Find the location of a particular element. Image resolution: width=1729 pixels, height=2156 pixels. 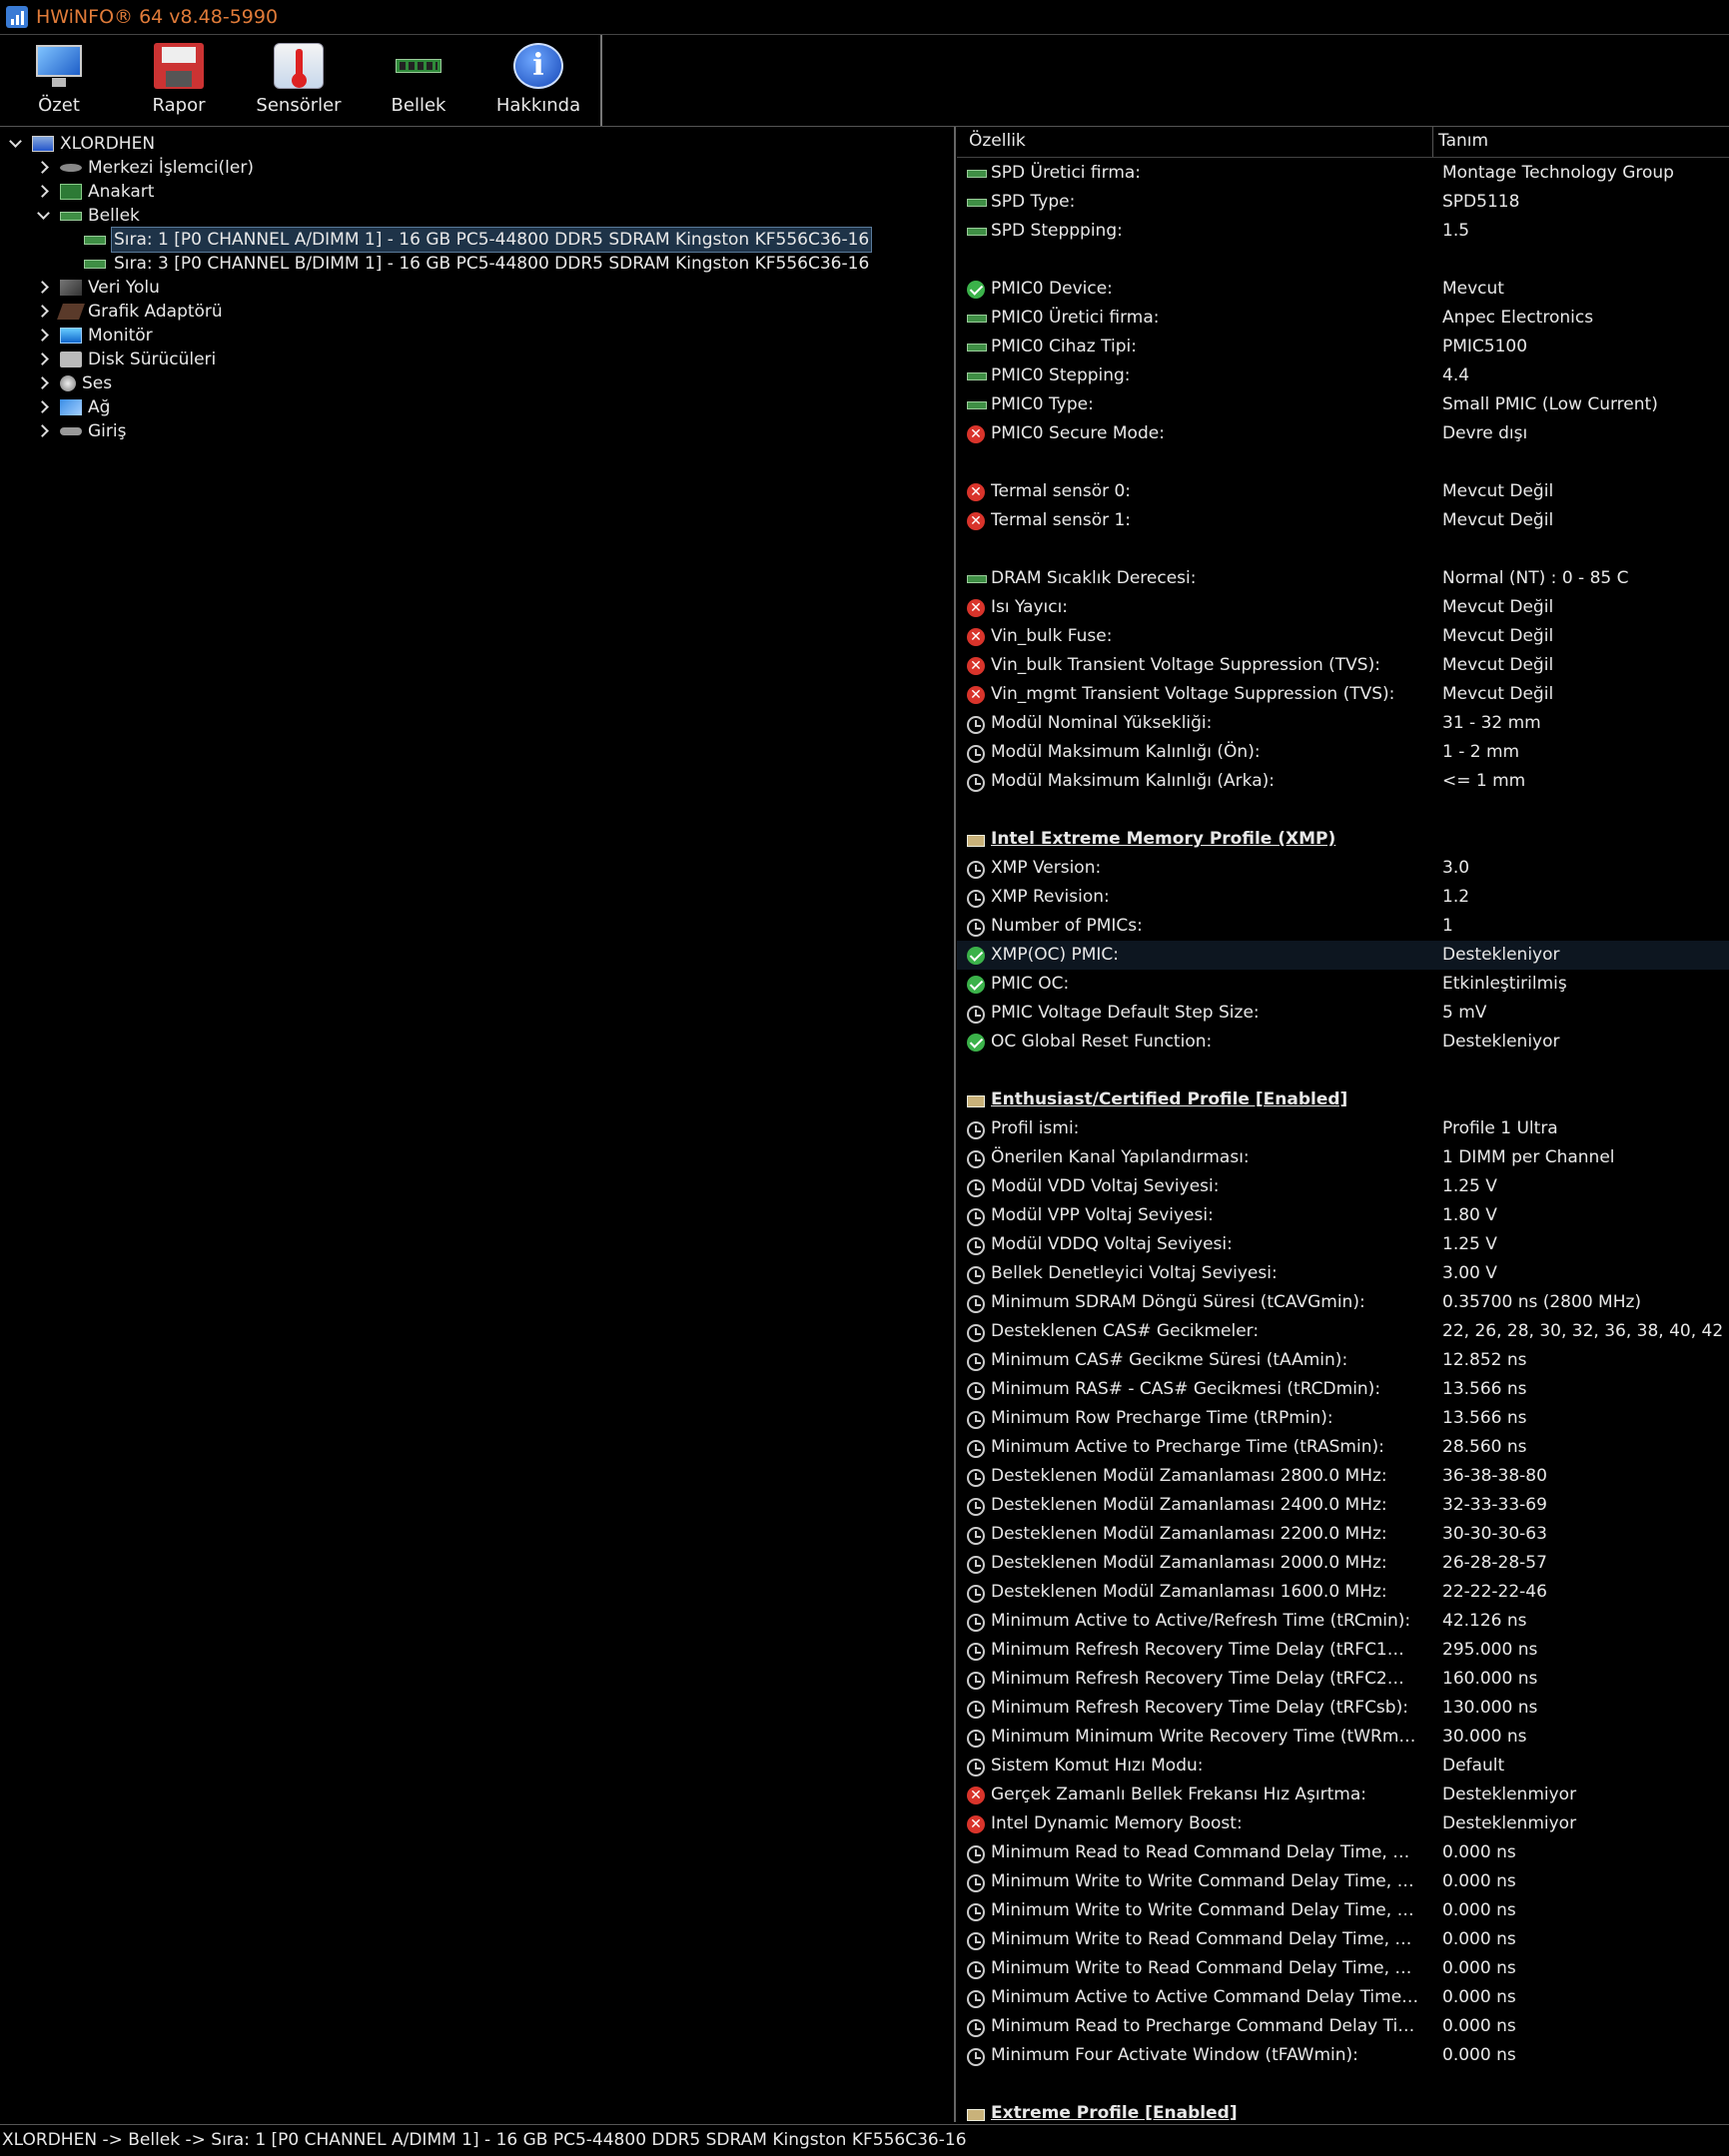

property-row: SPD Steppping: 1.5 is located at coordinates (1343, 232).